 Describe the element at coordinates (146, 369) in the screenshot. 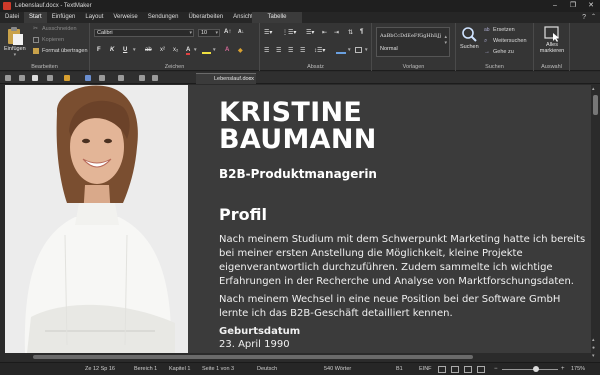

I see `status-area: Bereich 1` at that location.